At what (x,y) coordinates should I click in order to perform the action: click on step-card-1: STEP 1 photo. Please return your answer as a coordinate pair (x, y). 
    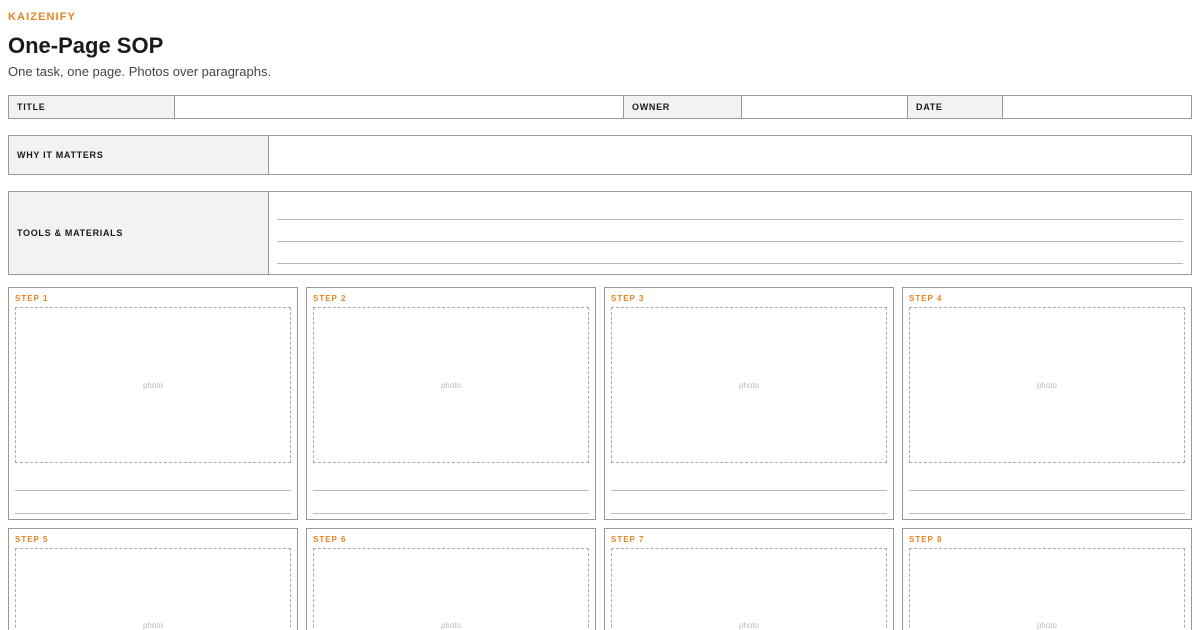
    Looking at the image, I should click on (153, 403).